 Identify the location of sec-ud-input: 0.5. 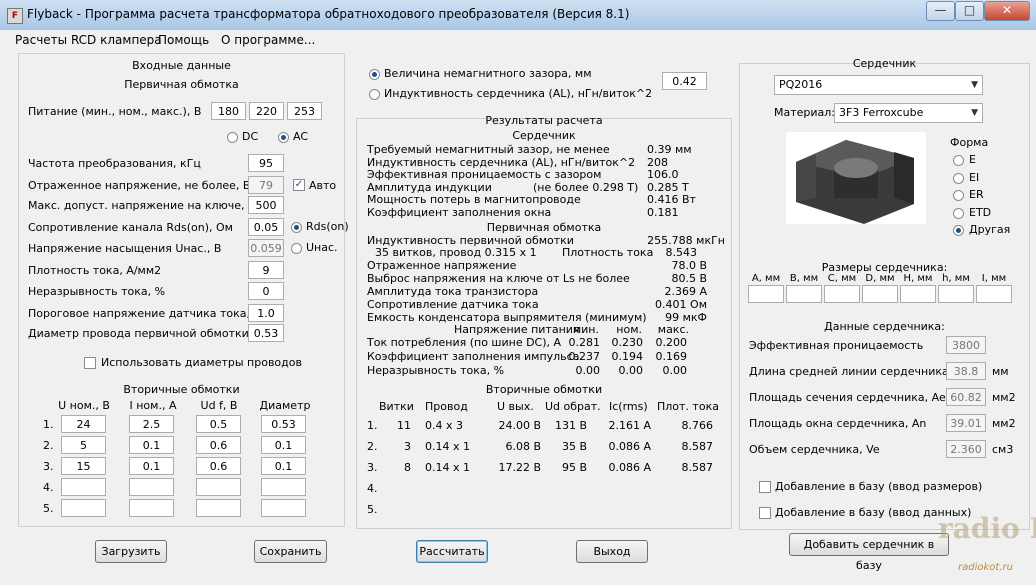
(218, 424).